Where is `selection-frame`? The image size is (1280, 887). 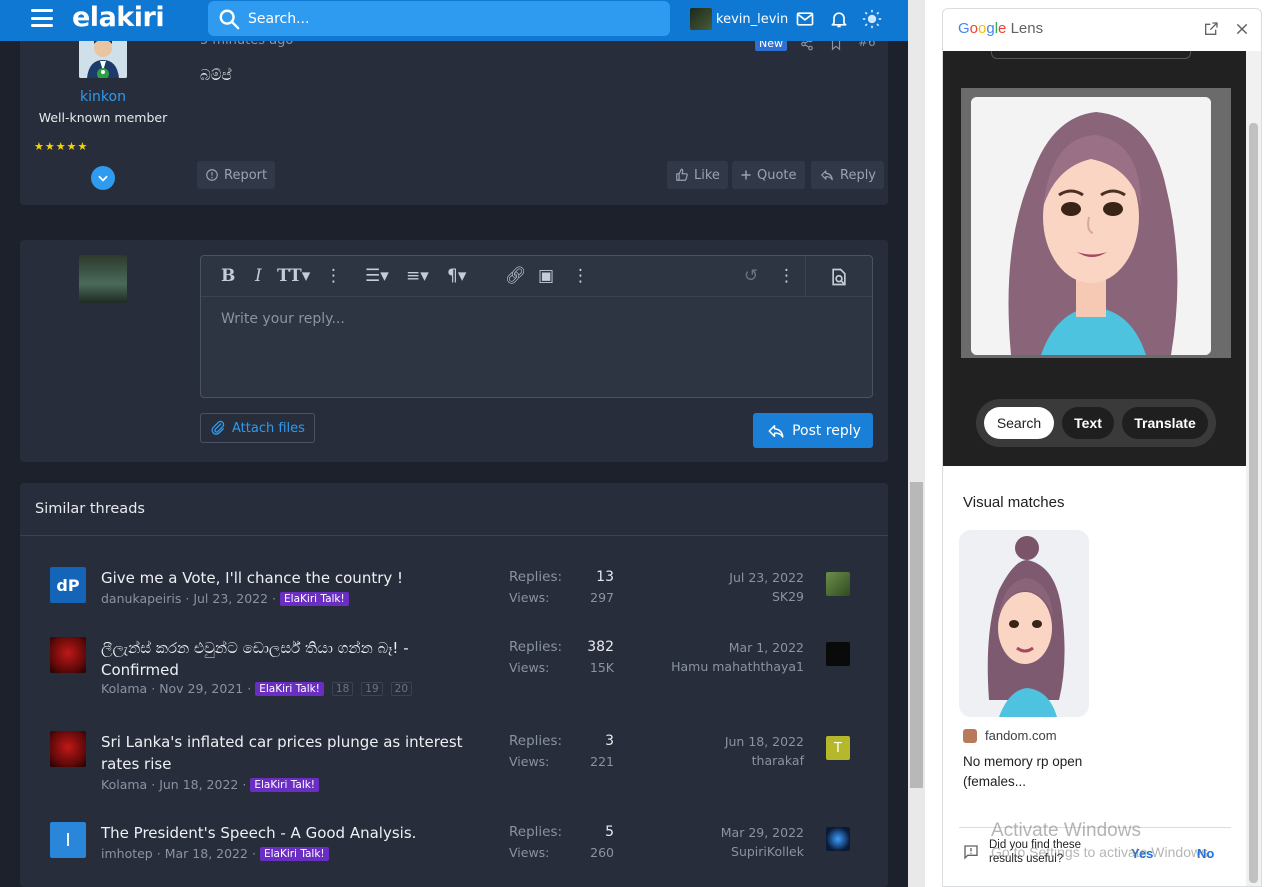 selection-frame is located at coordinates (1096, 223).